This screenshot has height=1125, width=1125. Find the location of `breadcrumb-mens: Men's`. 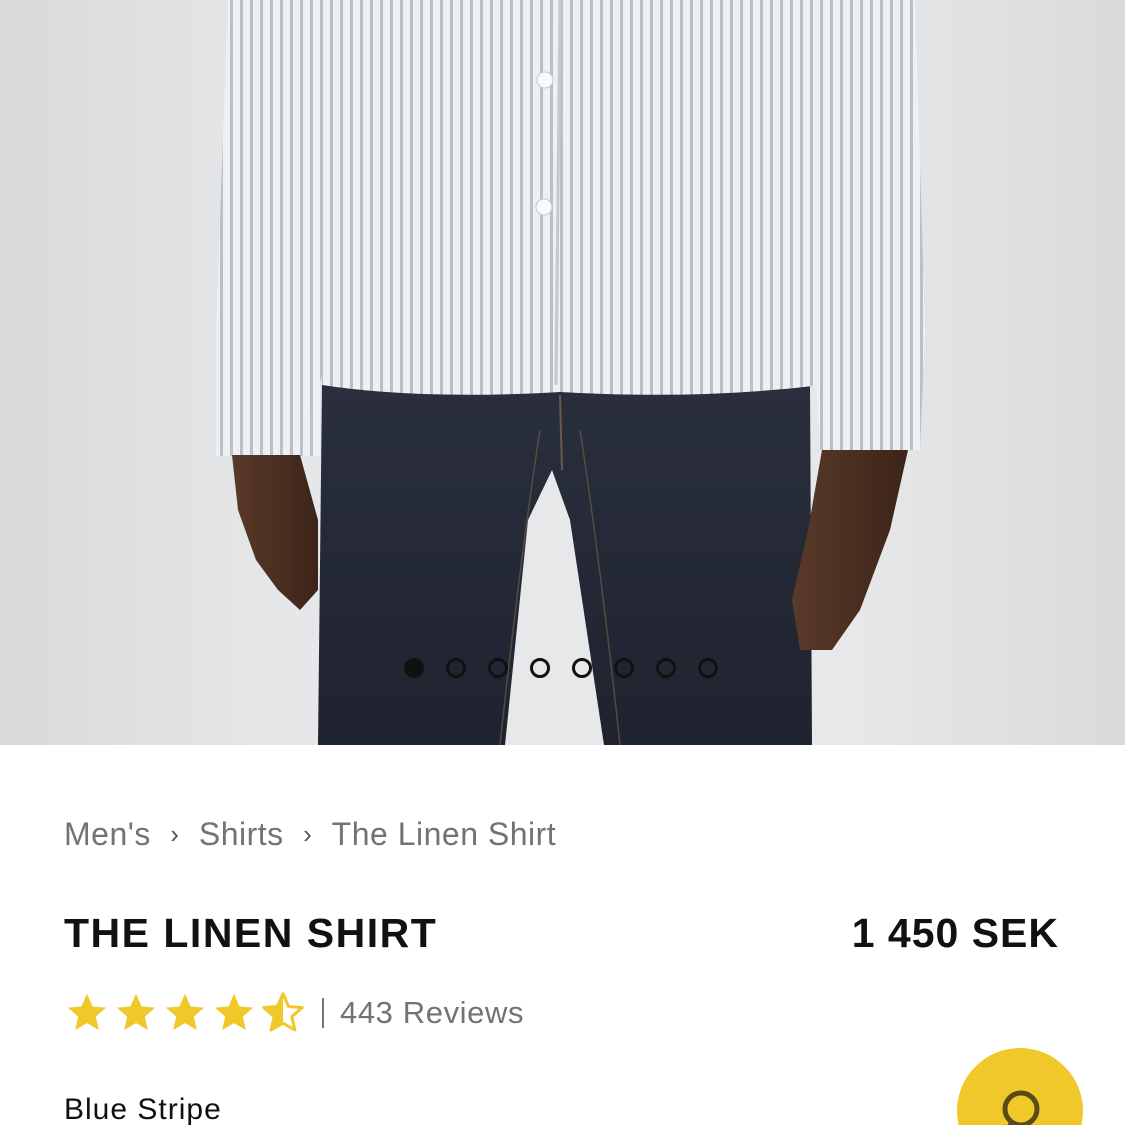

breadcrumb-mens: Men's is located at coordinates (107, 834).